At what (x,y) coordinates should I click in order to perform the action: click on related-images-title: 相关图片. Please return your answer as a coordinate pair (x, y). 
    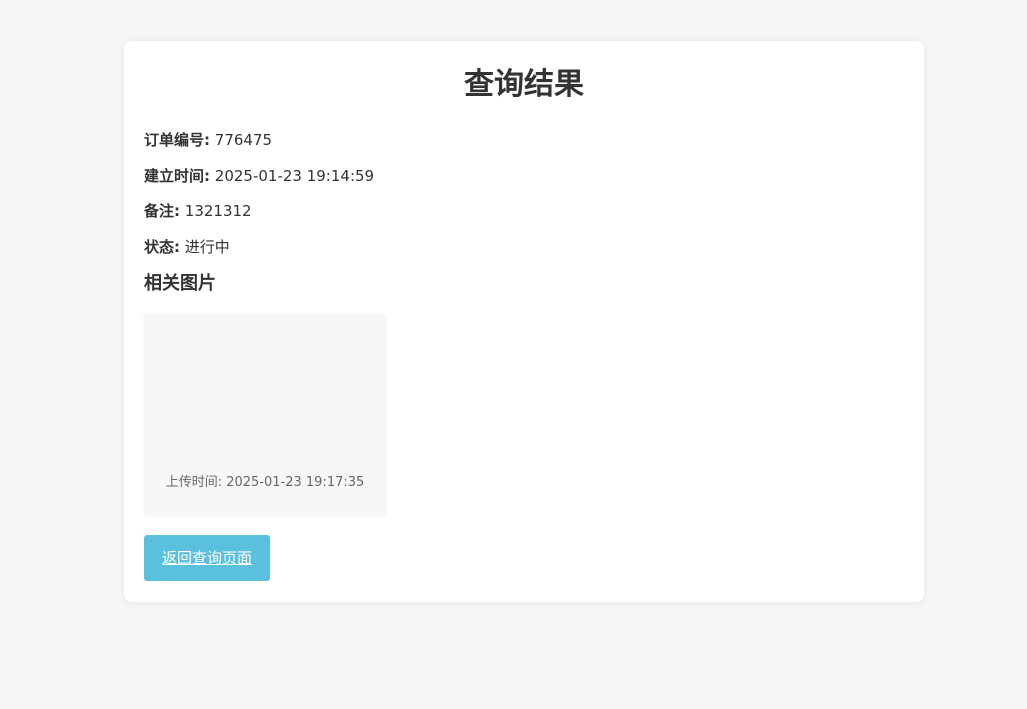
    Looking at the image, I should click on (180, 283).